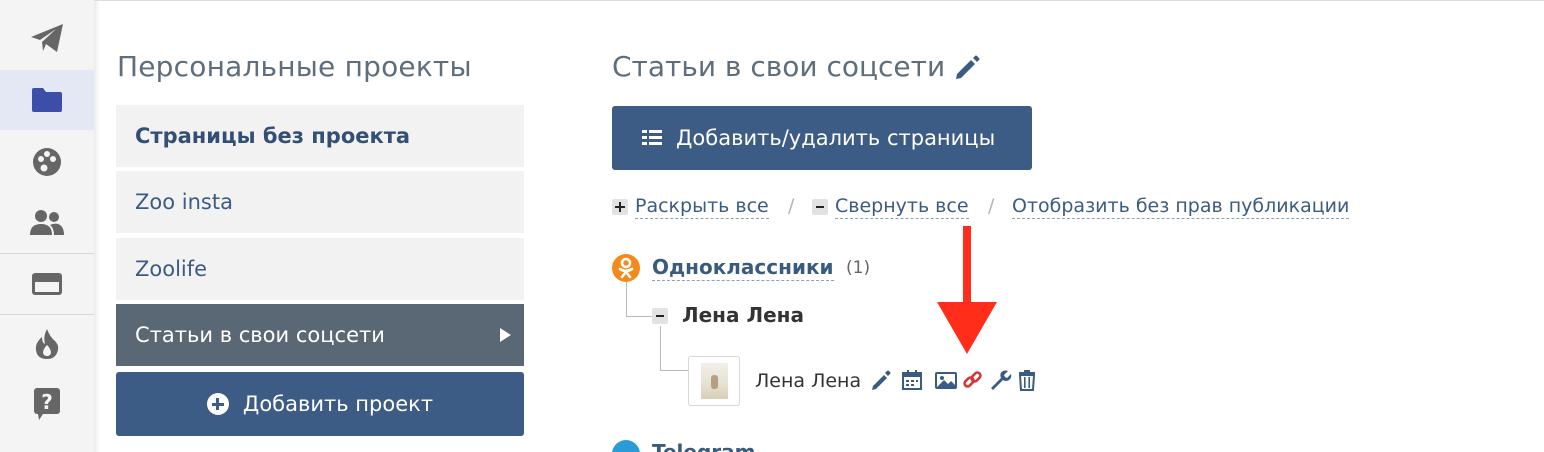 The width and height of the screenshot is (1544, 452). I want to click on next-network-name: Telegram, so click(704, 446).